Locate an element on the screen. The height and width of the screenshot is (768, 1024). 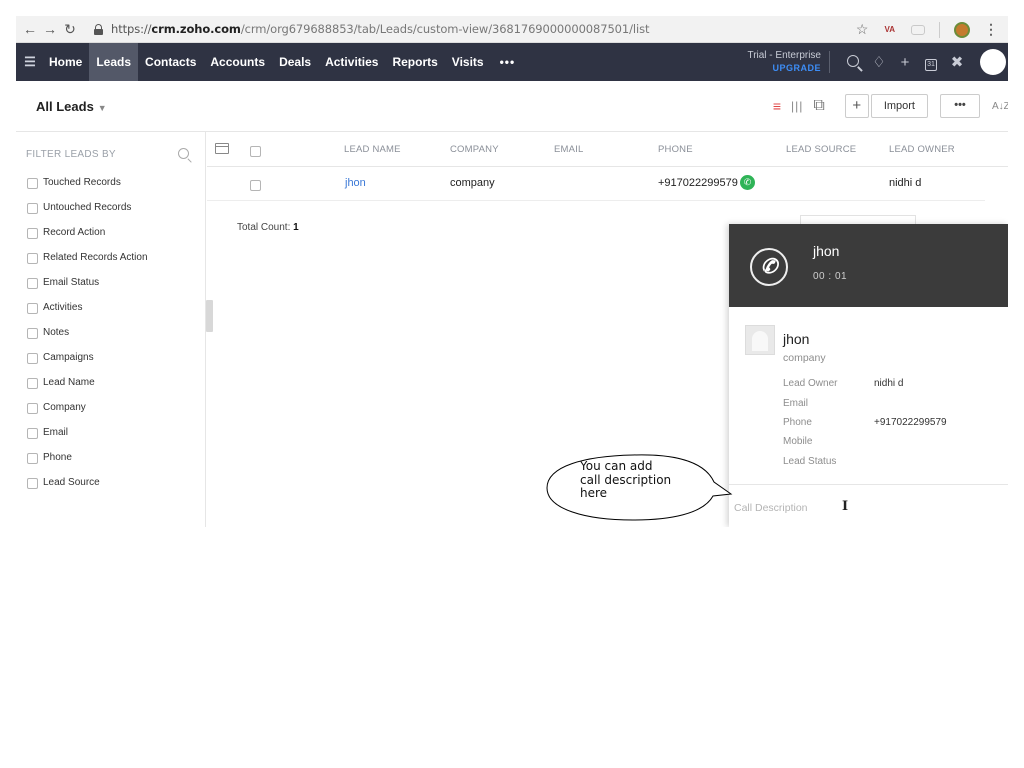
column-header-company: COMPANY is located at coordinates (474, 149).